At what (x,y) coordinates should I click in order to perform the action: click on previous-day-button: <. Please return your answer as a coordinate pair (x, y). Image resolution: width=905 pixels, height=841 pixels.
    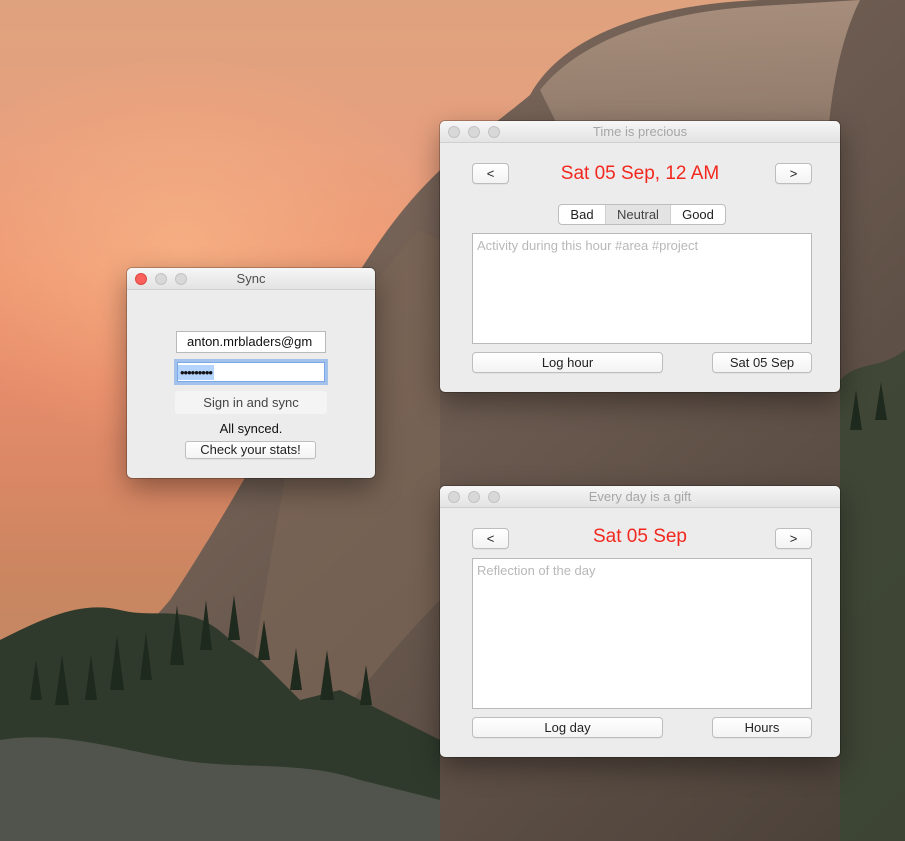
    Looking at the image, I should click on (490, 538).